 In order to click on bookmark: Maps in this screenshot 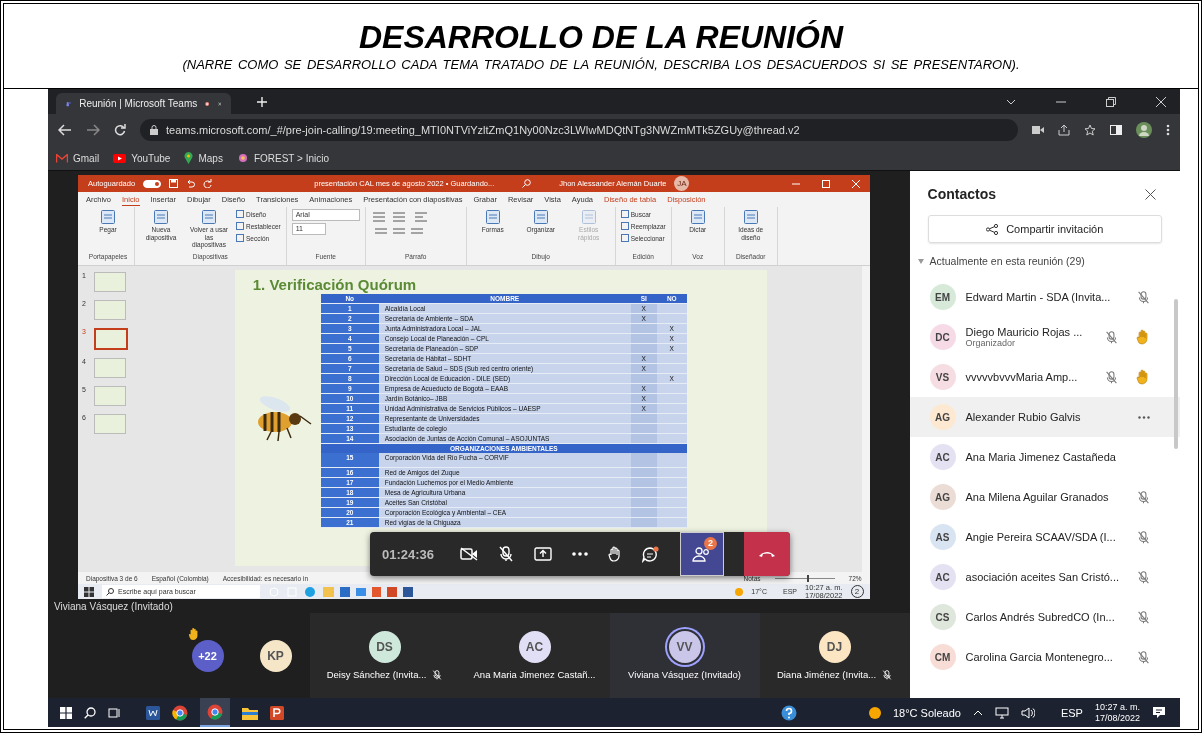, I will do `click(203, 158)`.